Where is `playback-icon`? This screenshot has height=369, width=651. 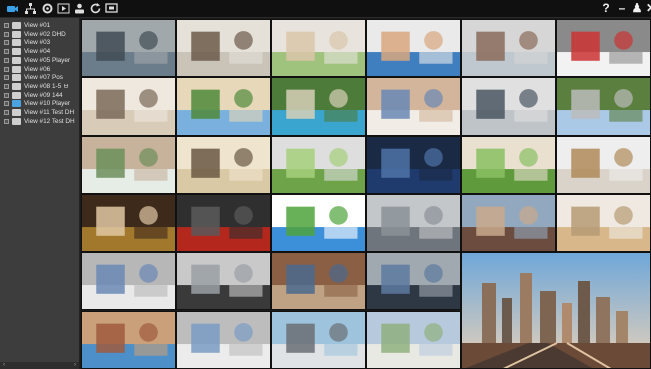 playback-icon is located at coordinates (63, 8).